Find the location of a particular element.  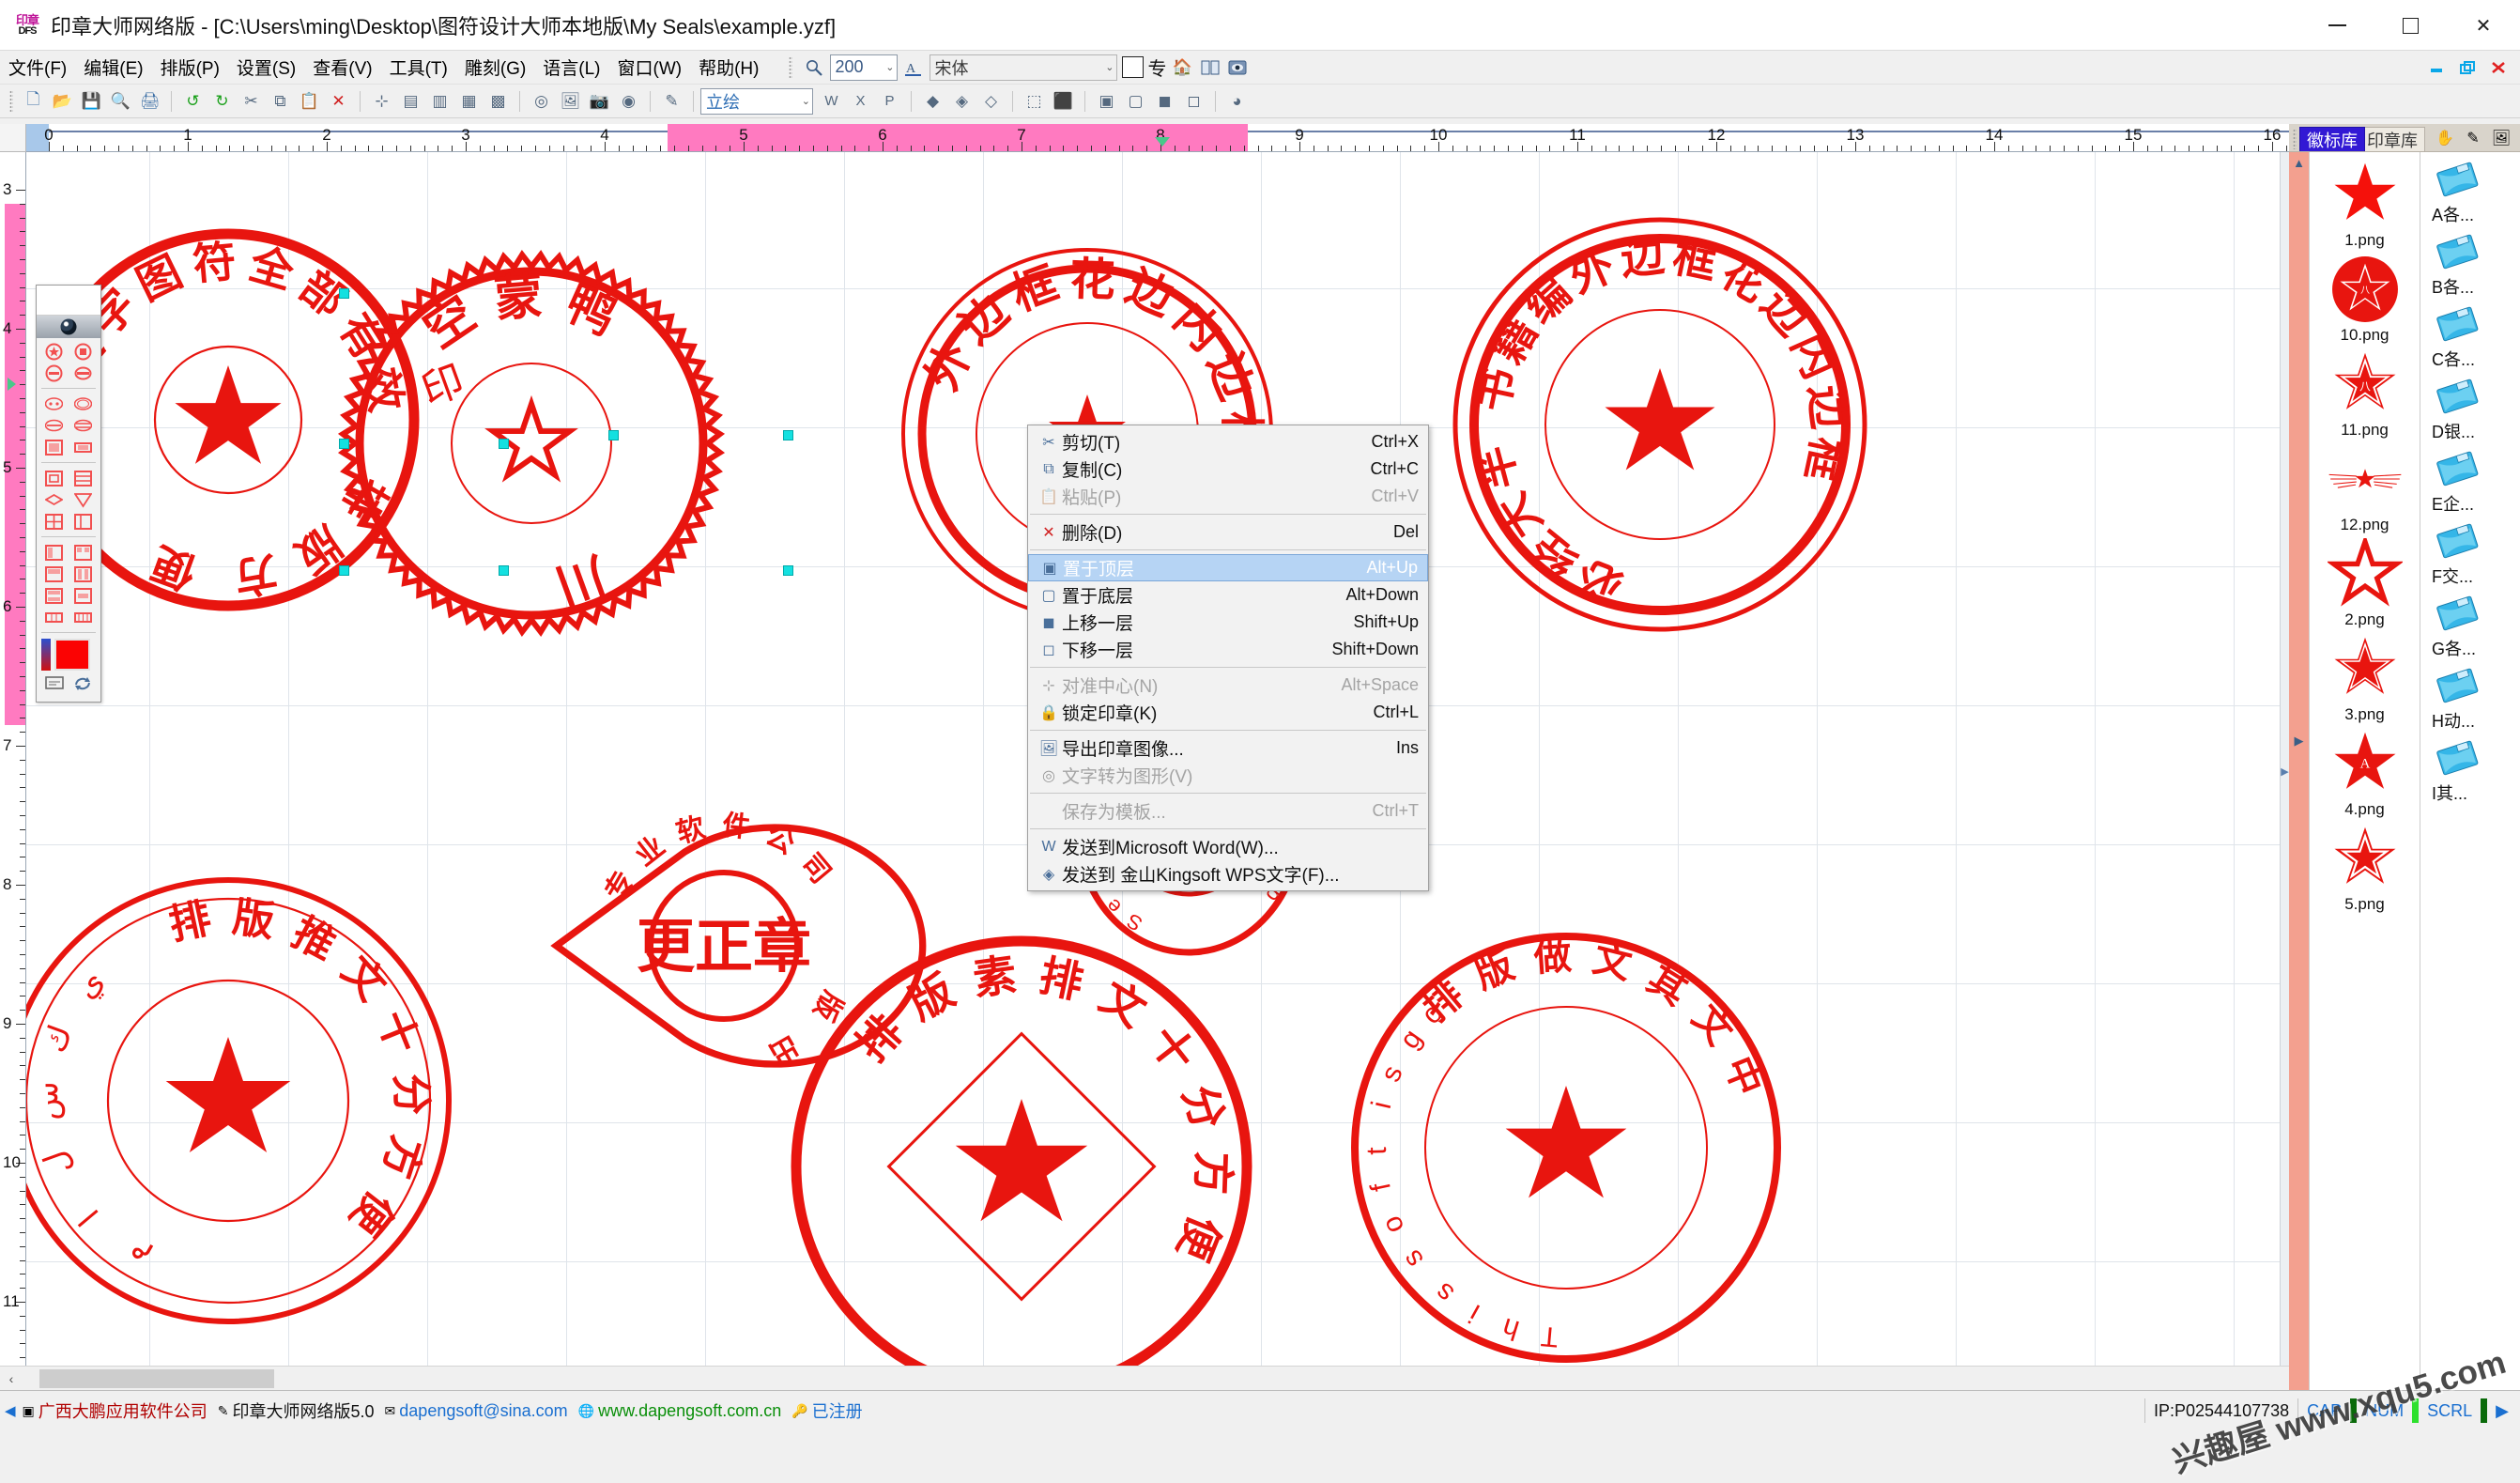

thumbnail-item: A 4.png is located at coordinates (2365, 773).